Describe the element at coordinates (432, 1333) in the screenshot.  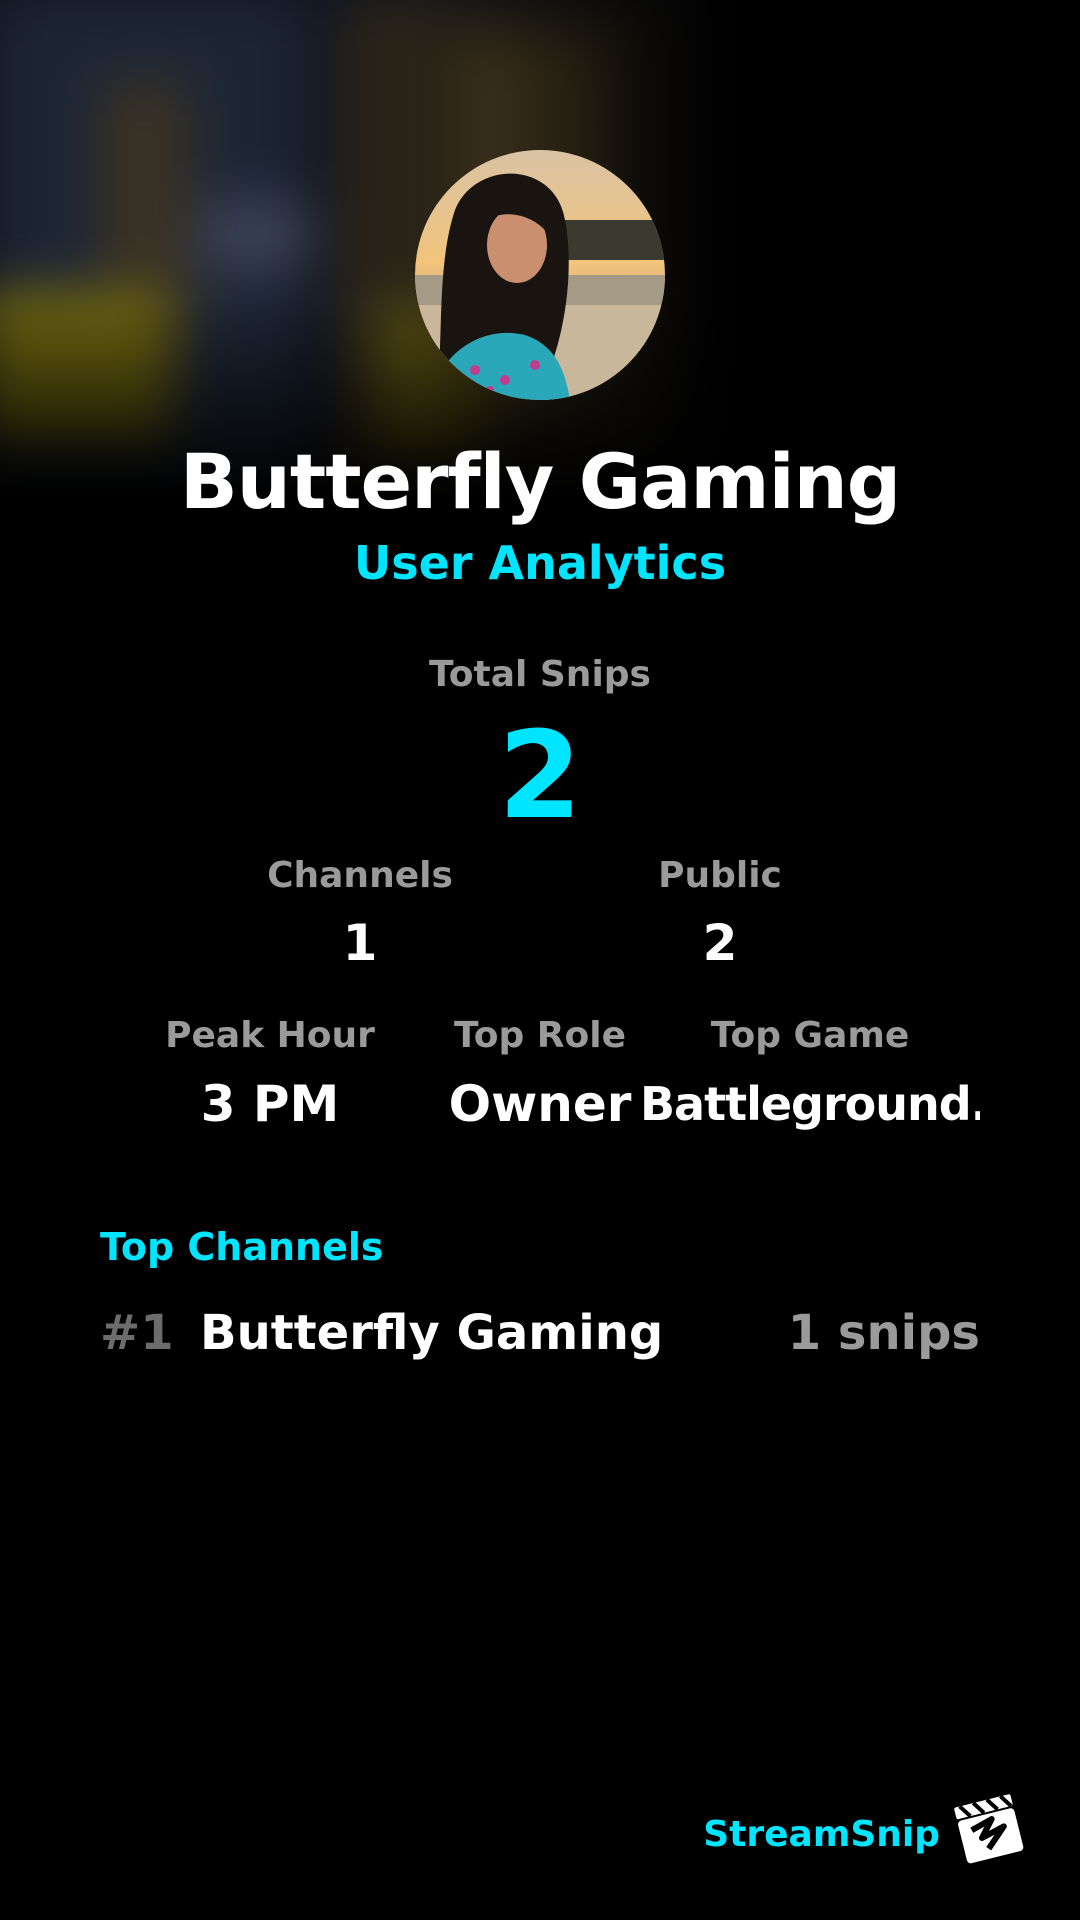
I see `channel-name: Butterfly Gaming` at that location.